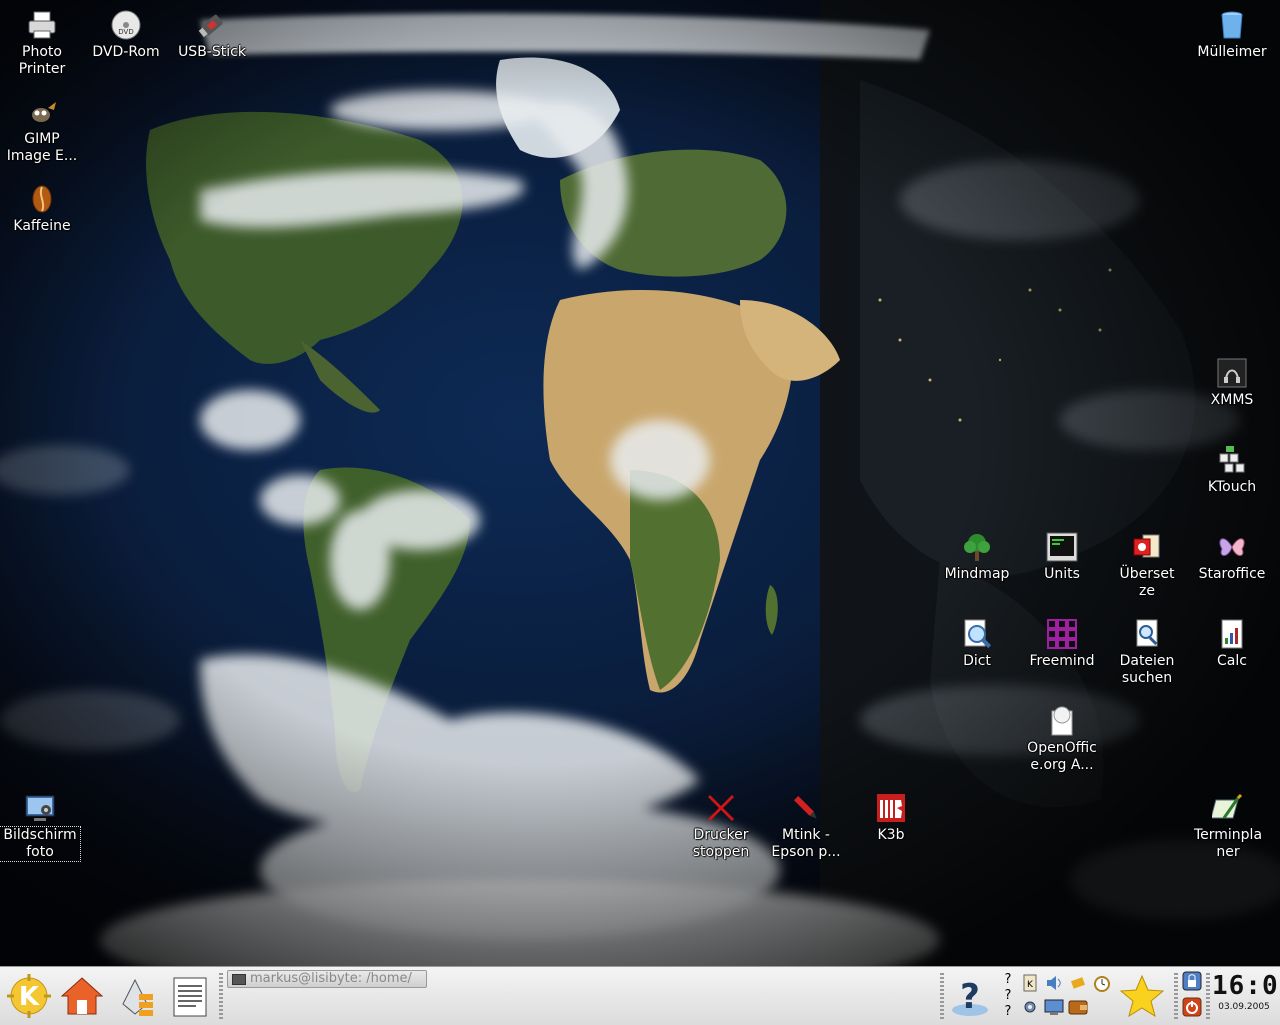 The image size is (1280, 1025). Describe the element at coordinates (977, 574) in the screenshot. I see `desktop-icon-label: Mindmap` at that location.